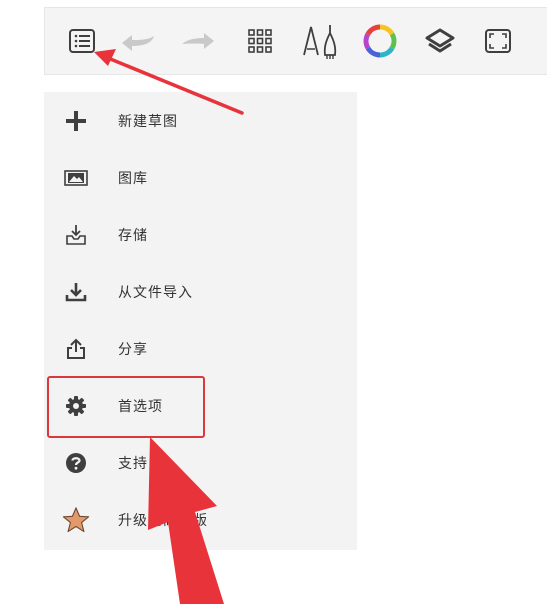  I want to click on brush-pen-icon, so click(320, 42).